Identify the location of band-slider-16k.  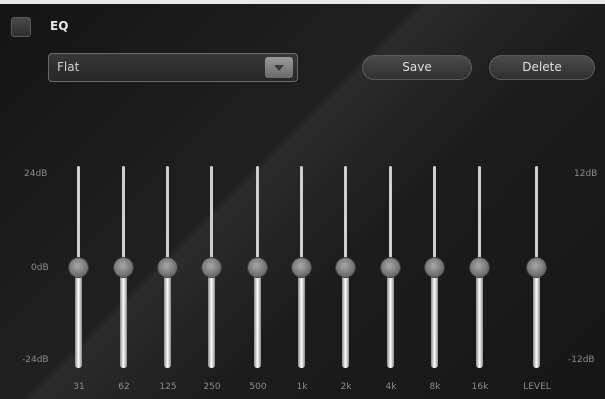
(479, 267).